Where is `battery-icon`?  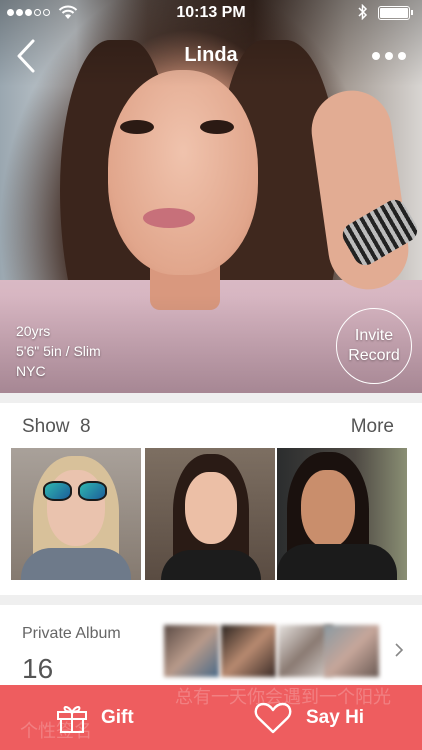 battery-icon is located at coordinates (395, 13).